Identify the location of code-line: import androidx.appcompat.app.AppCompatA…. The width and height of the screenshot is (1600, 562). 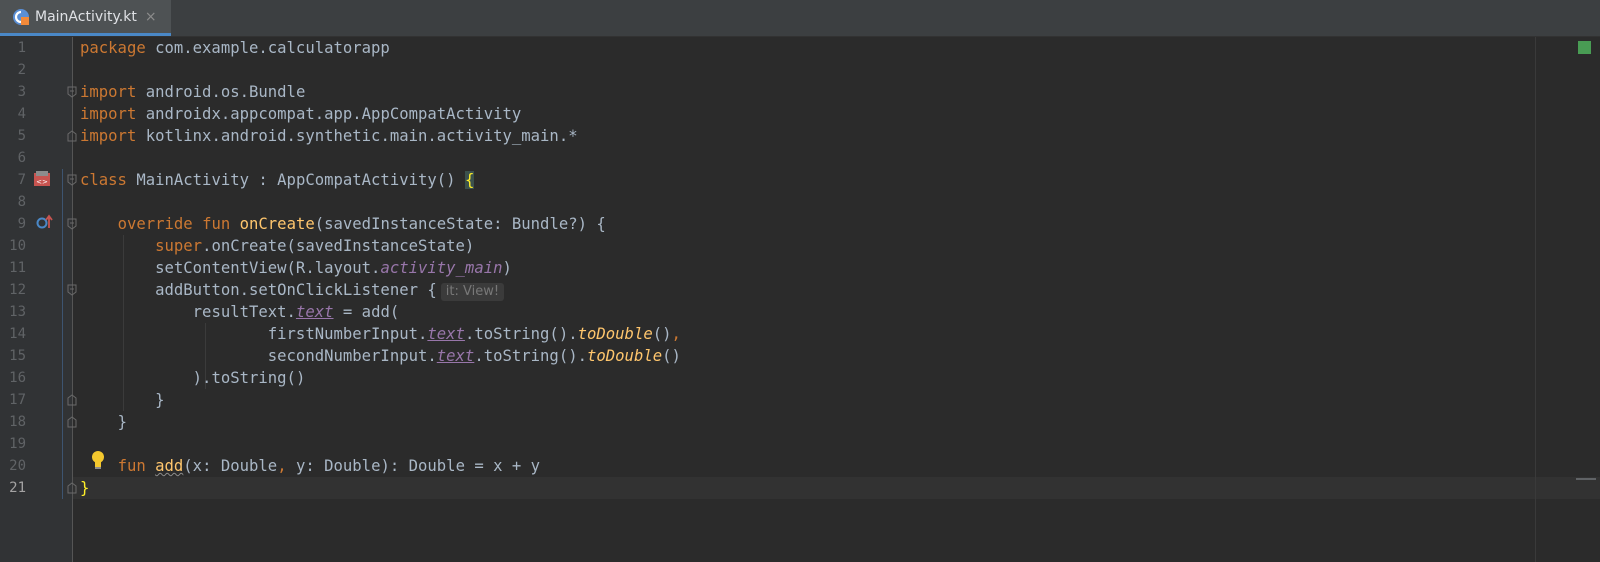
(300, 114).